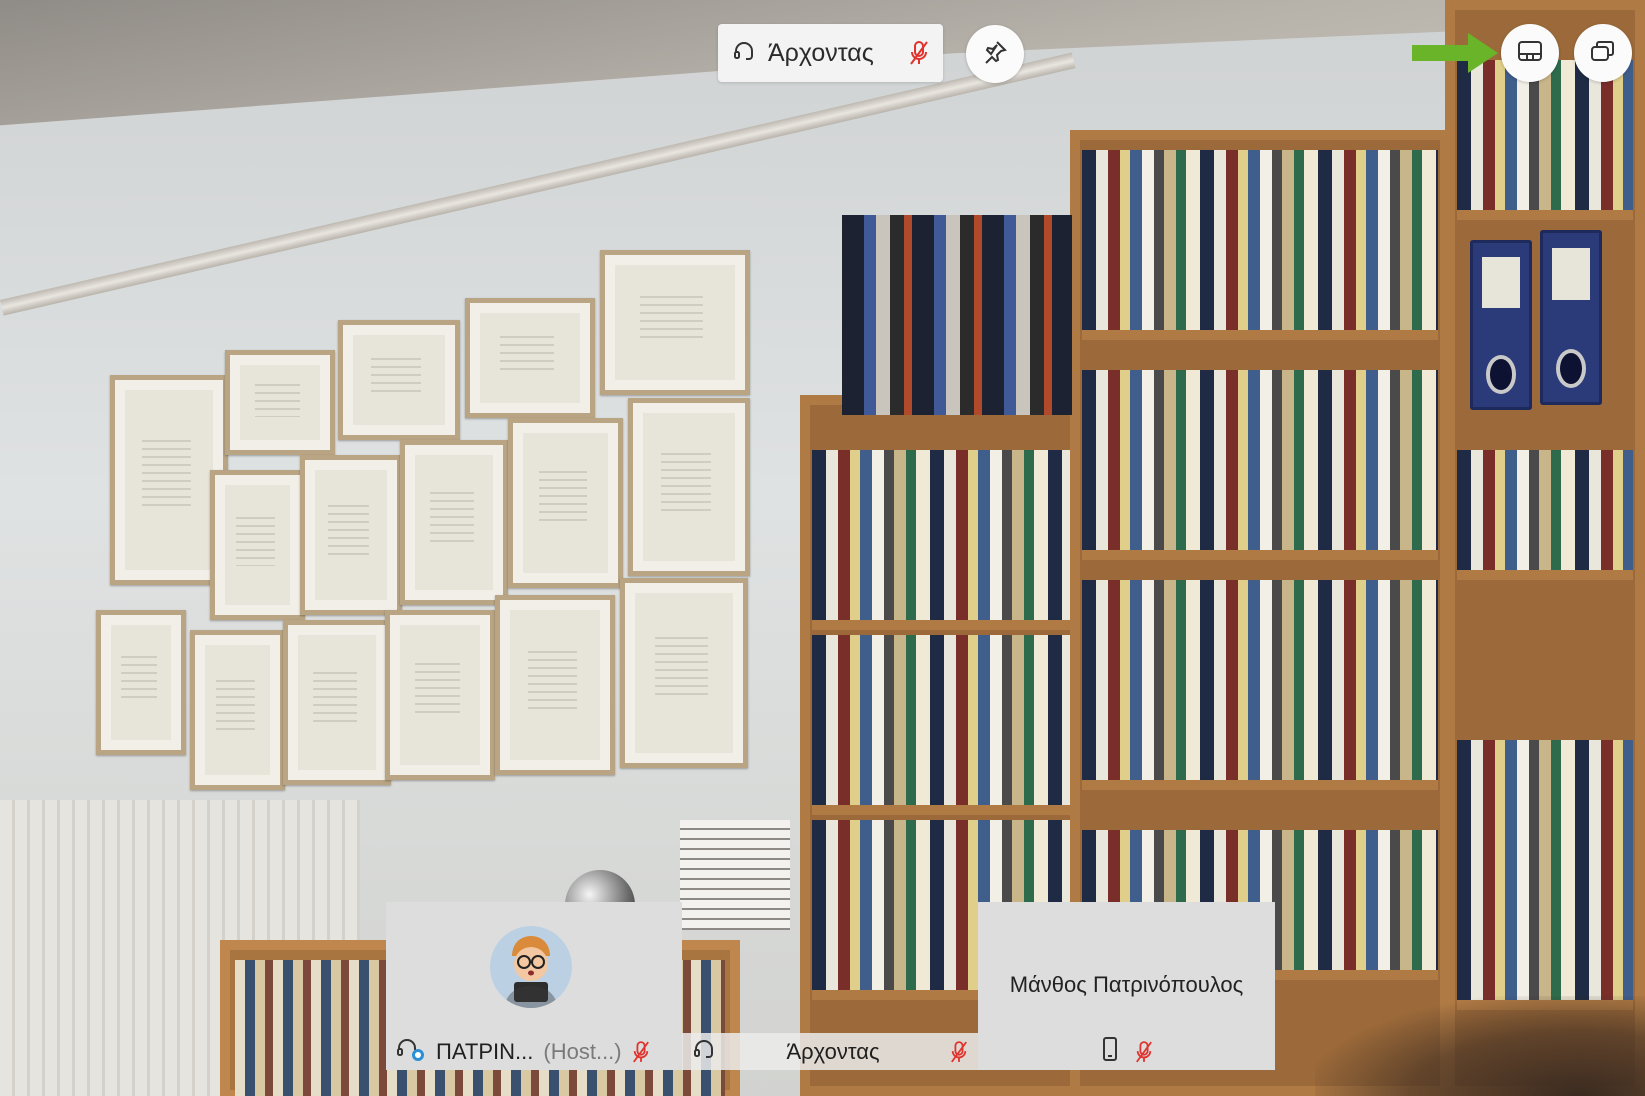  I want to click on phone-icon, so click(1110, 1052).